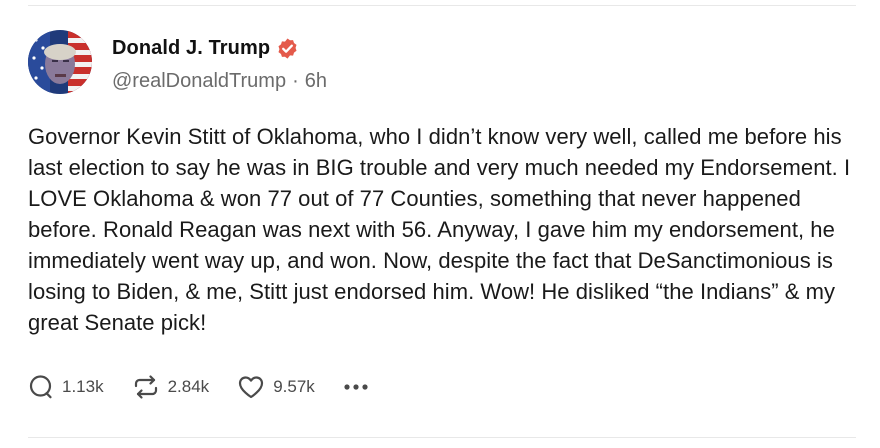 The width and height of the screenshot is (880, 448). Describe the element at coordinates (251, 387) in the screenshot. I see `heart-icon` at that location.